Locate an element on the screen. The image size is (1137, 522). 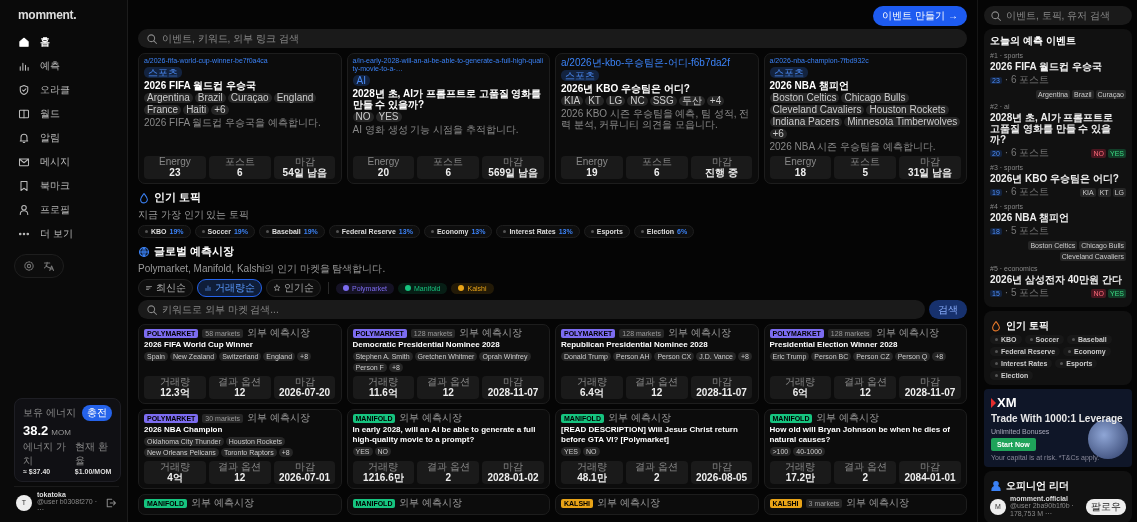
stat-box: 마감 31일 남음 is located at coordinates (930, 167).